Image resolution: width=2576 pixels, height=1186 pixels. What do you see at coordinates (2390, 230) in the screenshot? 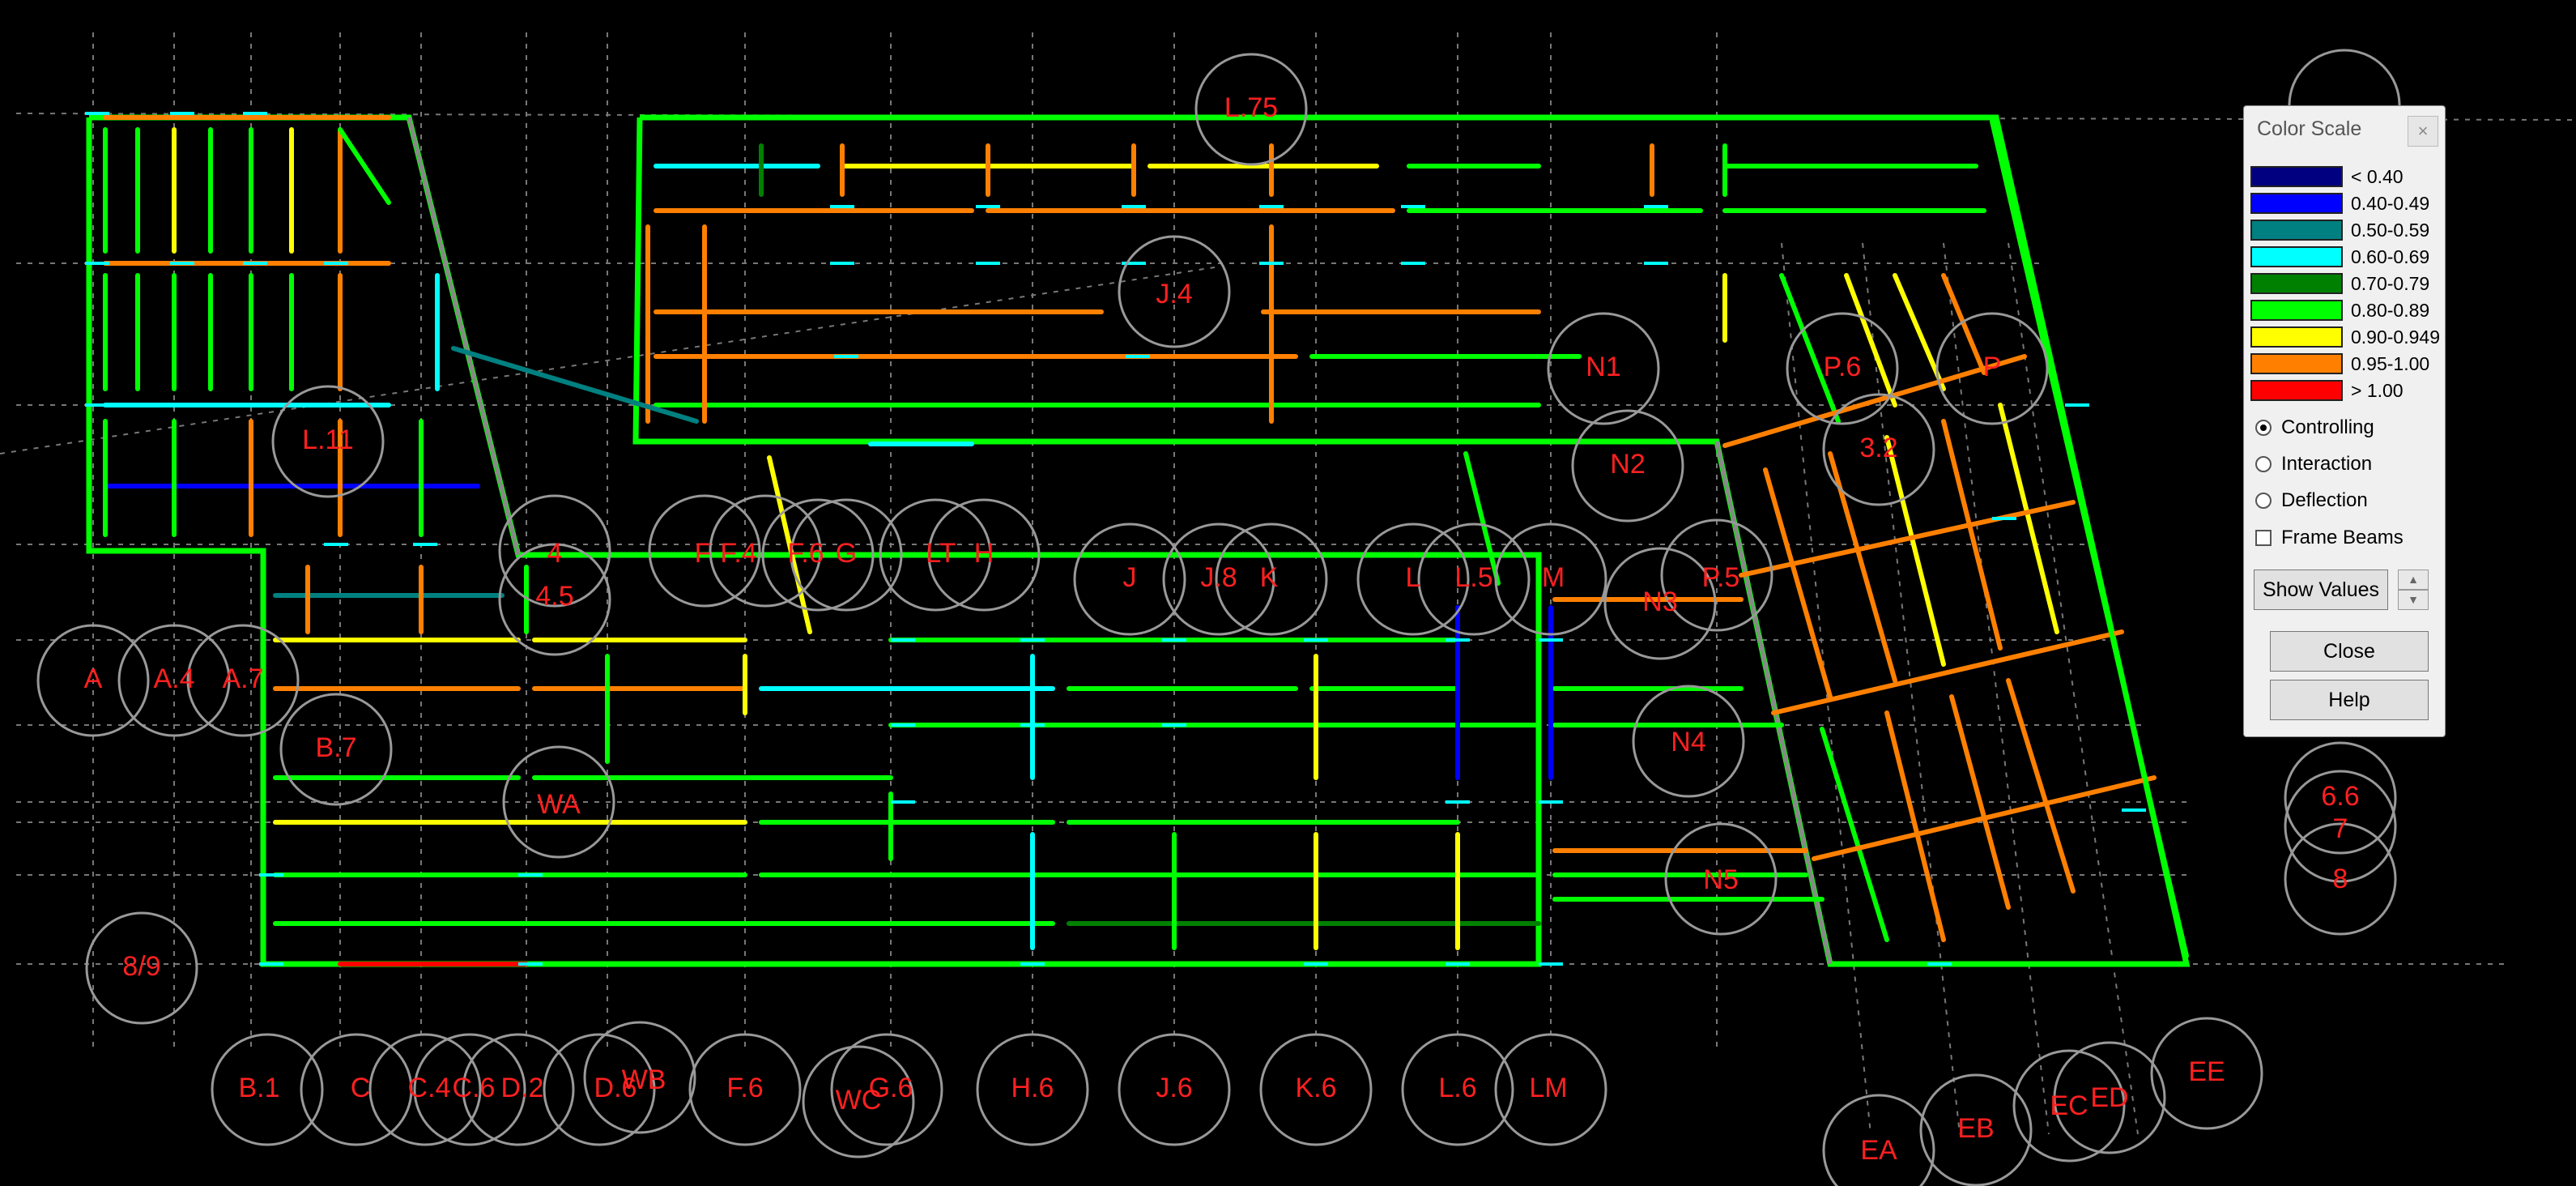
I see `legend-label: 0.50-0.59` at bounding box center [2390, 230].